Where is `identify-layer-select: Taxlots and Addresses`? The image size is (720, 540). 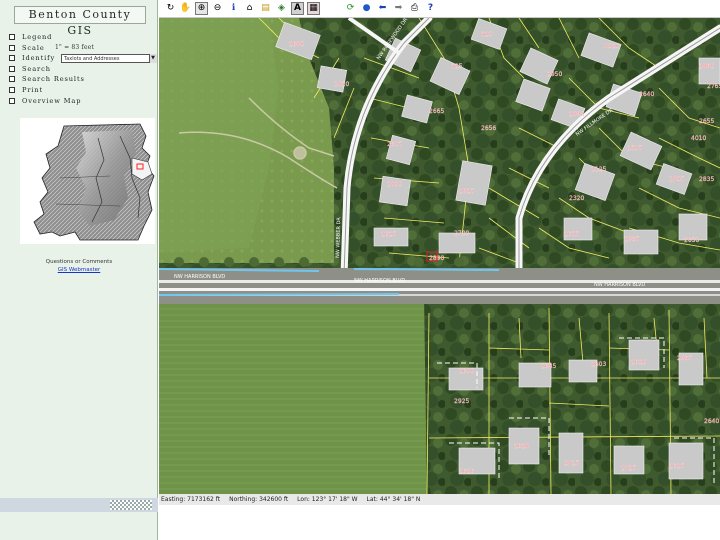
identify-layer-select: Taxlots and Addresses is located at coordinates (109, 59).